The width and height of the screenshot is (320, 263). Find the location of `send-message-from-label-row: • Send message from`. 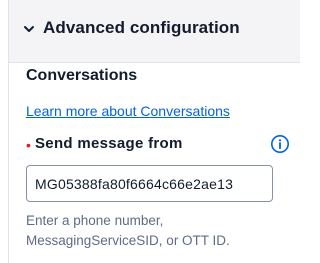

send-message-from-label-row: • Send message from is located at coordinates (158, 145).